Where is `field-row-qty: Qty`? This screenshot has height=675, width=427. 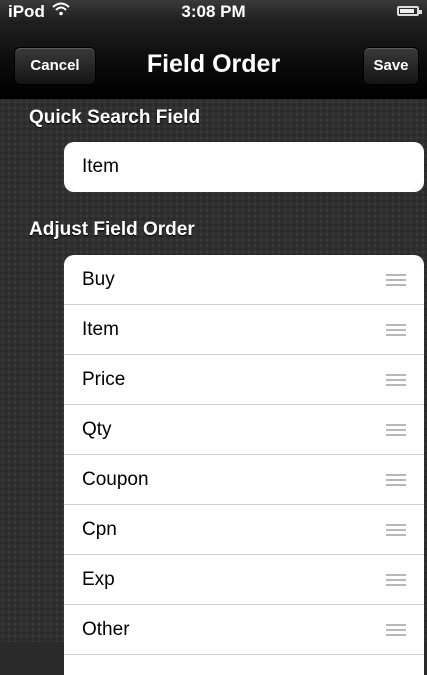 field-row-qty: Qty is located at coordinates (244, 430).